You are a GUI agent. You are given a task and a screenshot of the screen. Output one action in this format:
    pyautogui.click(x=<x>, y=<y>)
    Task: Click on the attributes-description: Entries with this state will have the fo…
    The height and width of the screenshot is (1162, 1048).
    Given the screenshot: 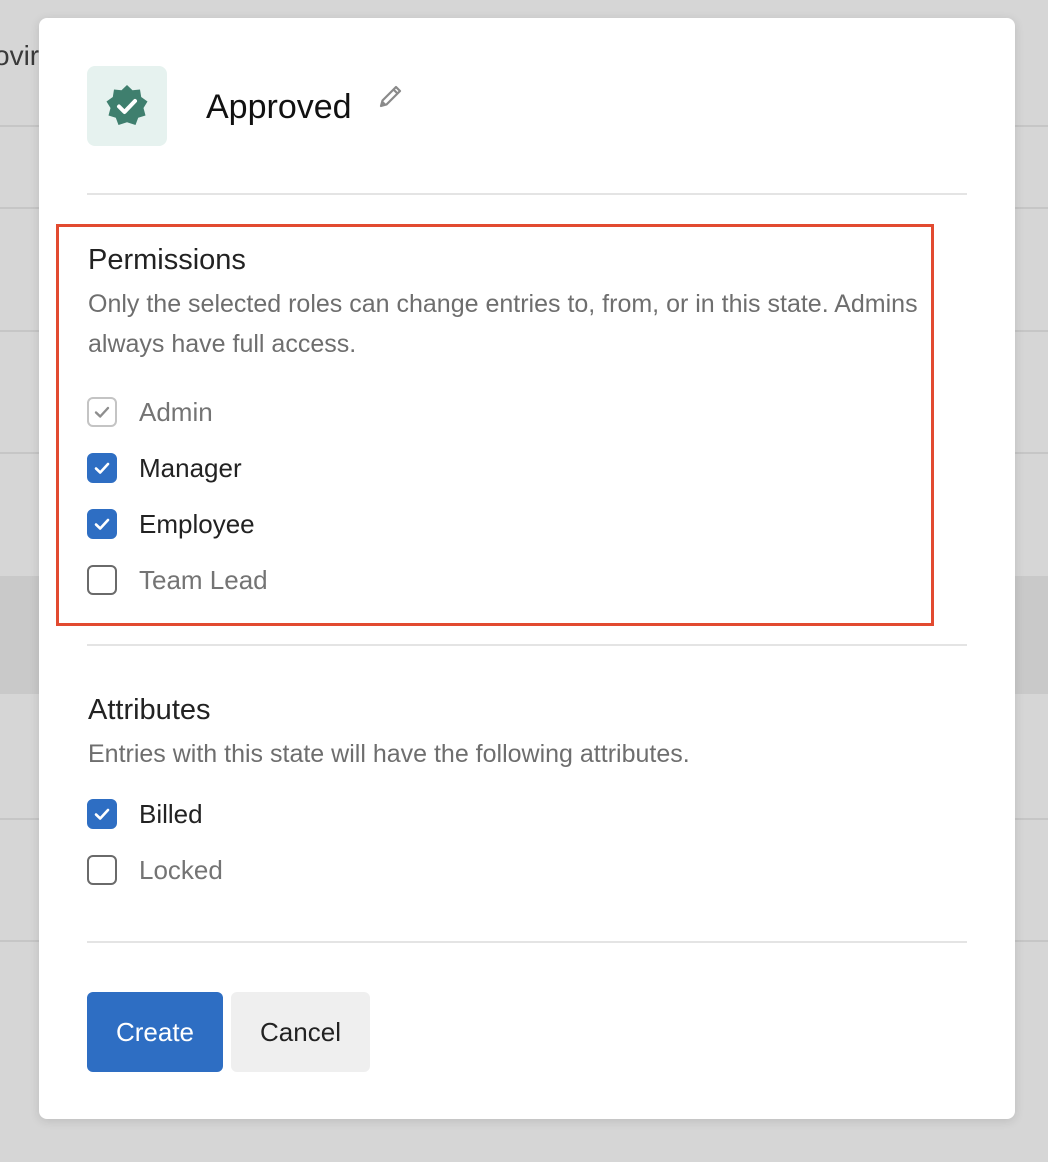 What is the action you would take?
    pyautogui.click(x=389, y=754)
    